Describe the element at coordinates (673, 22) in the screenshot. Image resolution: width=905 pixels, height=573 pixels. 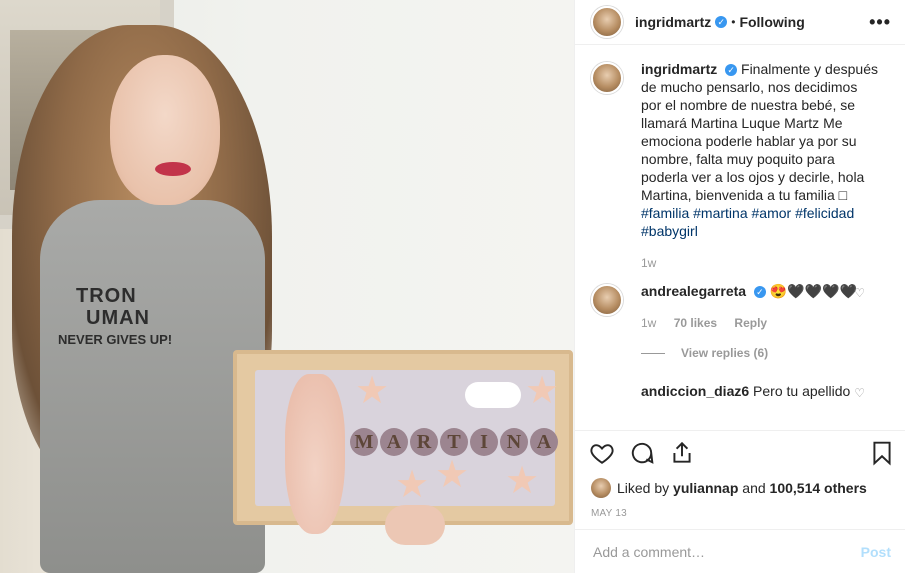
I see `author-username: ingridmartz` at that location.